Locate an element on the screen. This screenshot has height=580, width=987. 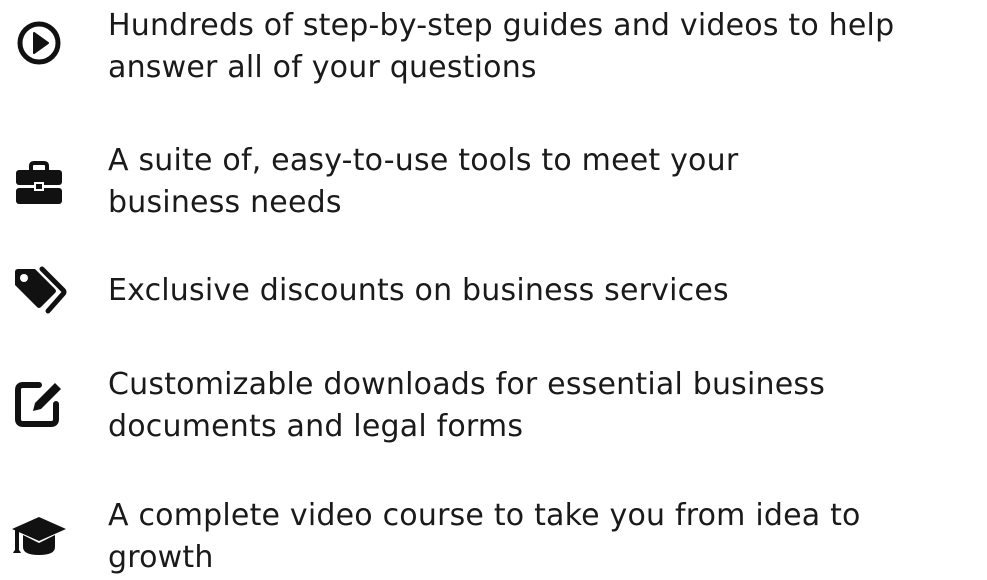
play-circle-icon is located at coordinates (39, 43).